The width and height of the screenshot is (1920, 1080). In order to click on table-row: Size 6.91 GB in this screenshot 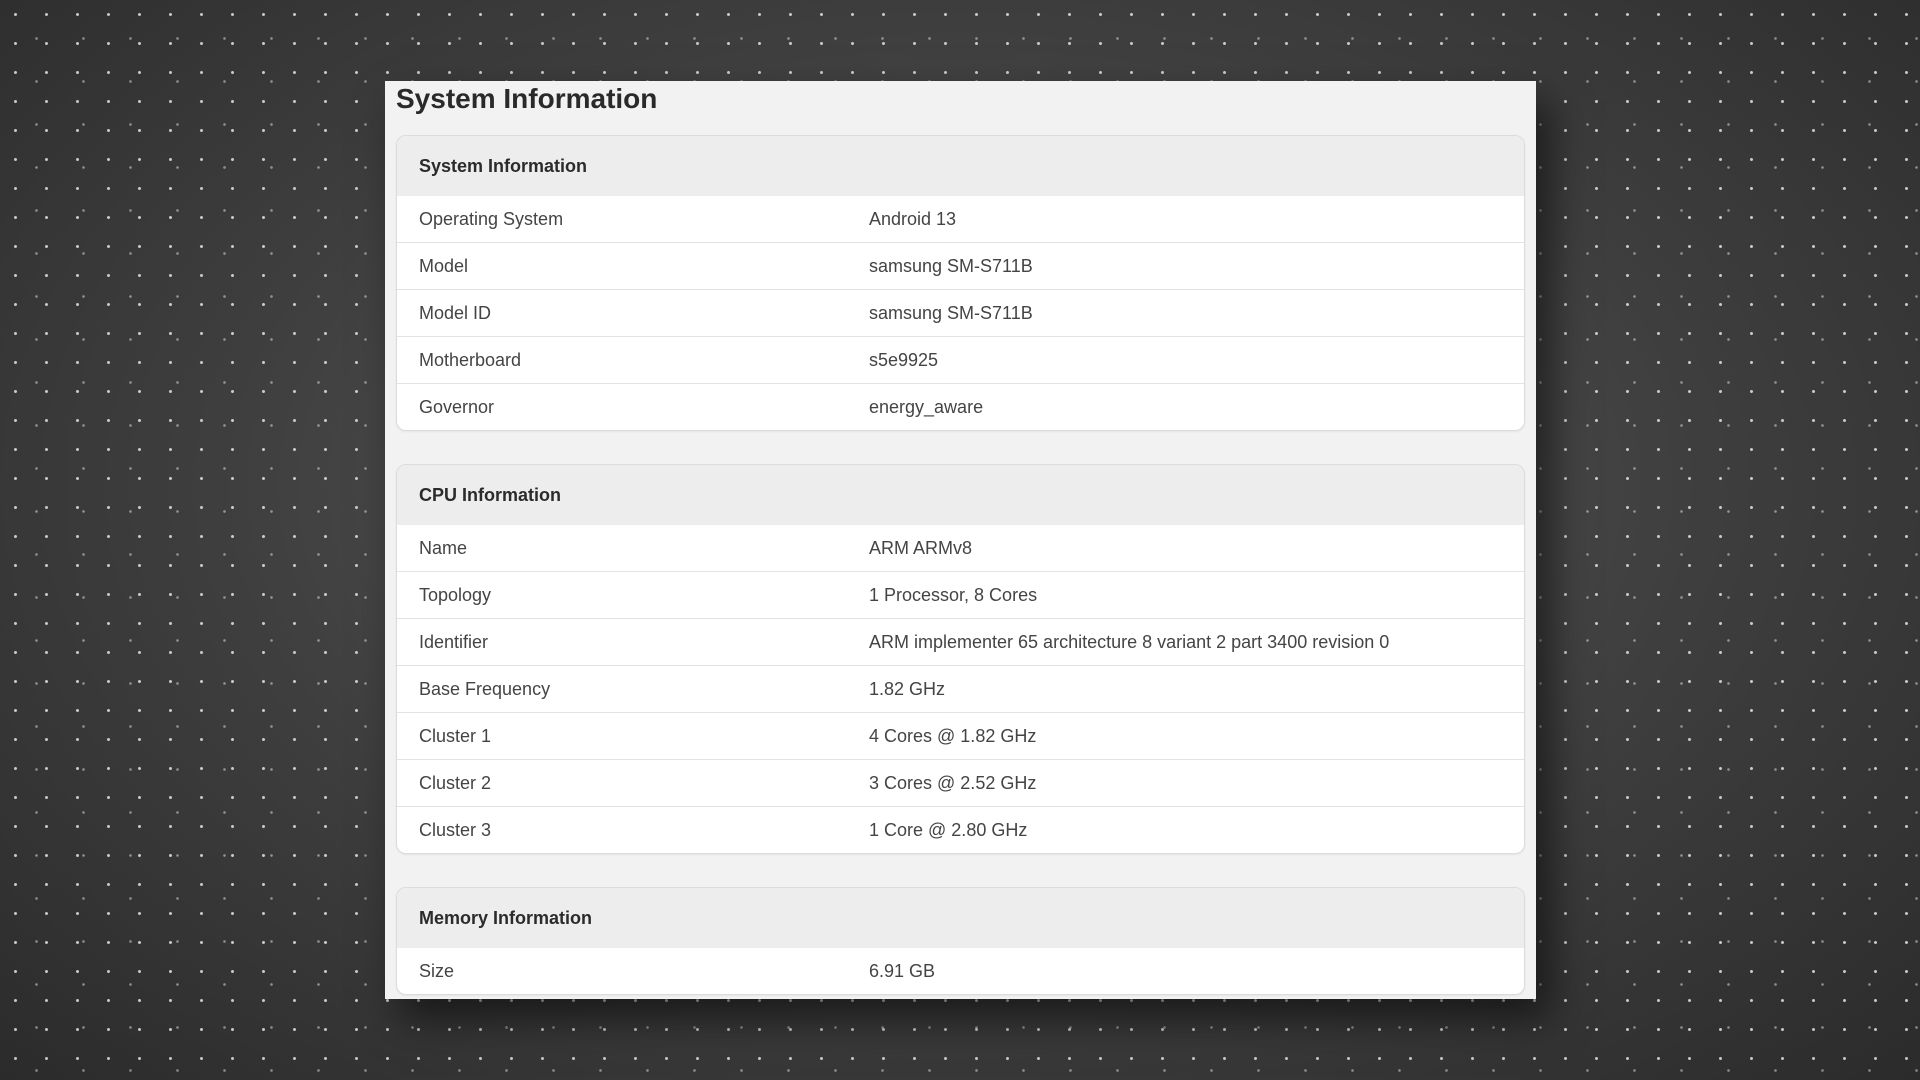, I will do `click(960, 971)`.